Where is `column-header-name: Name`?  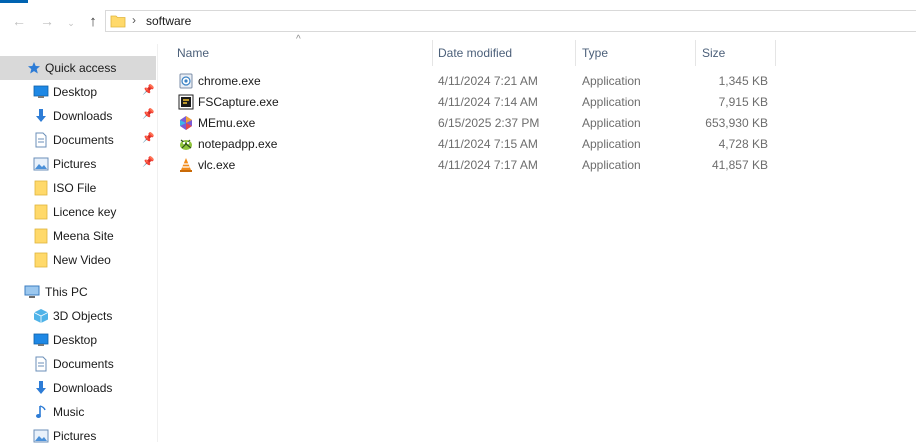 column-header-name: Name is located at coordinates (304, 53).